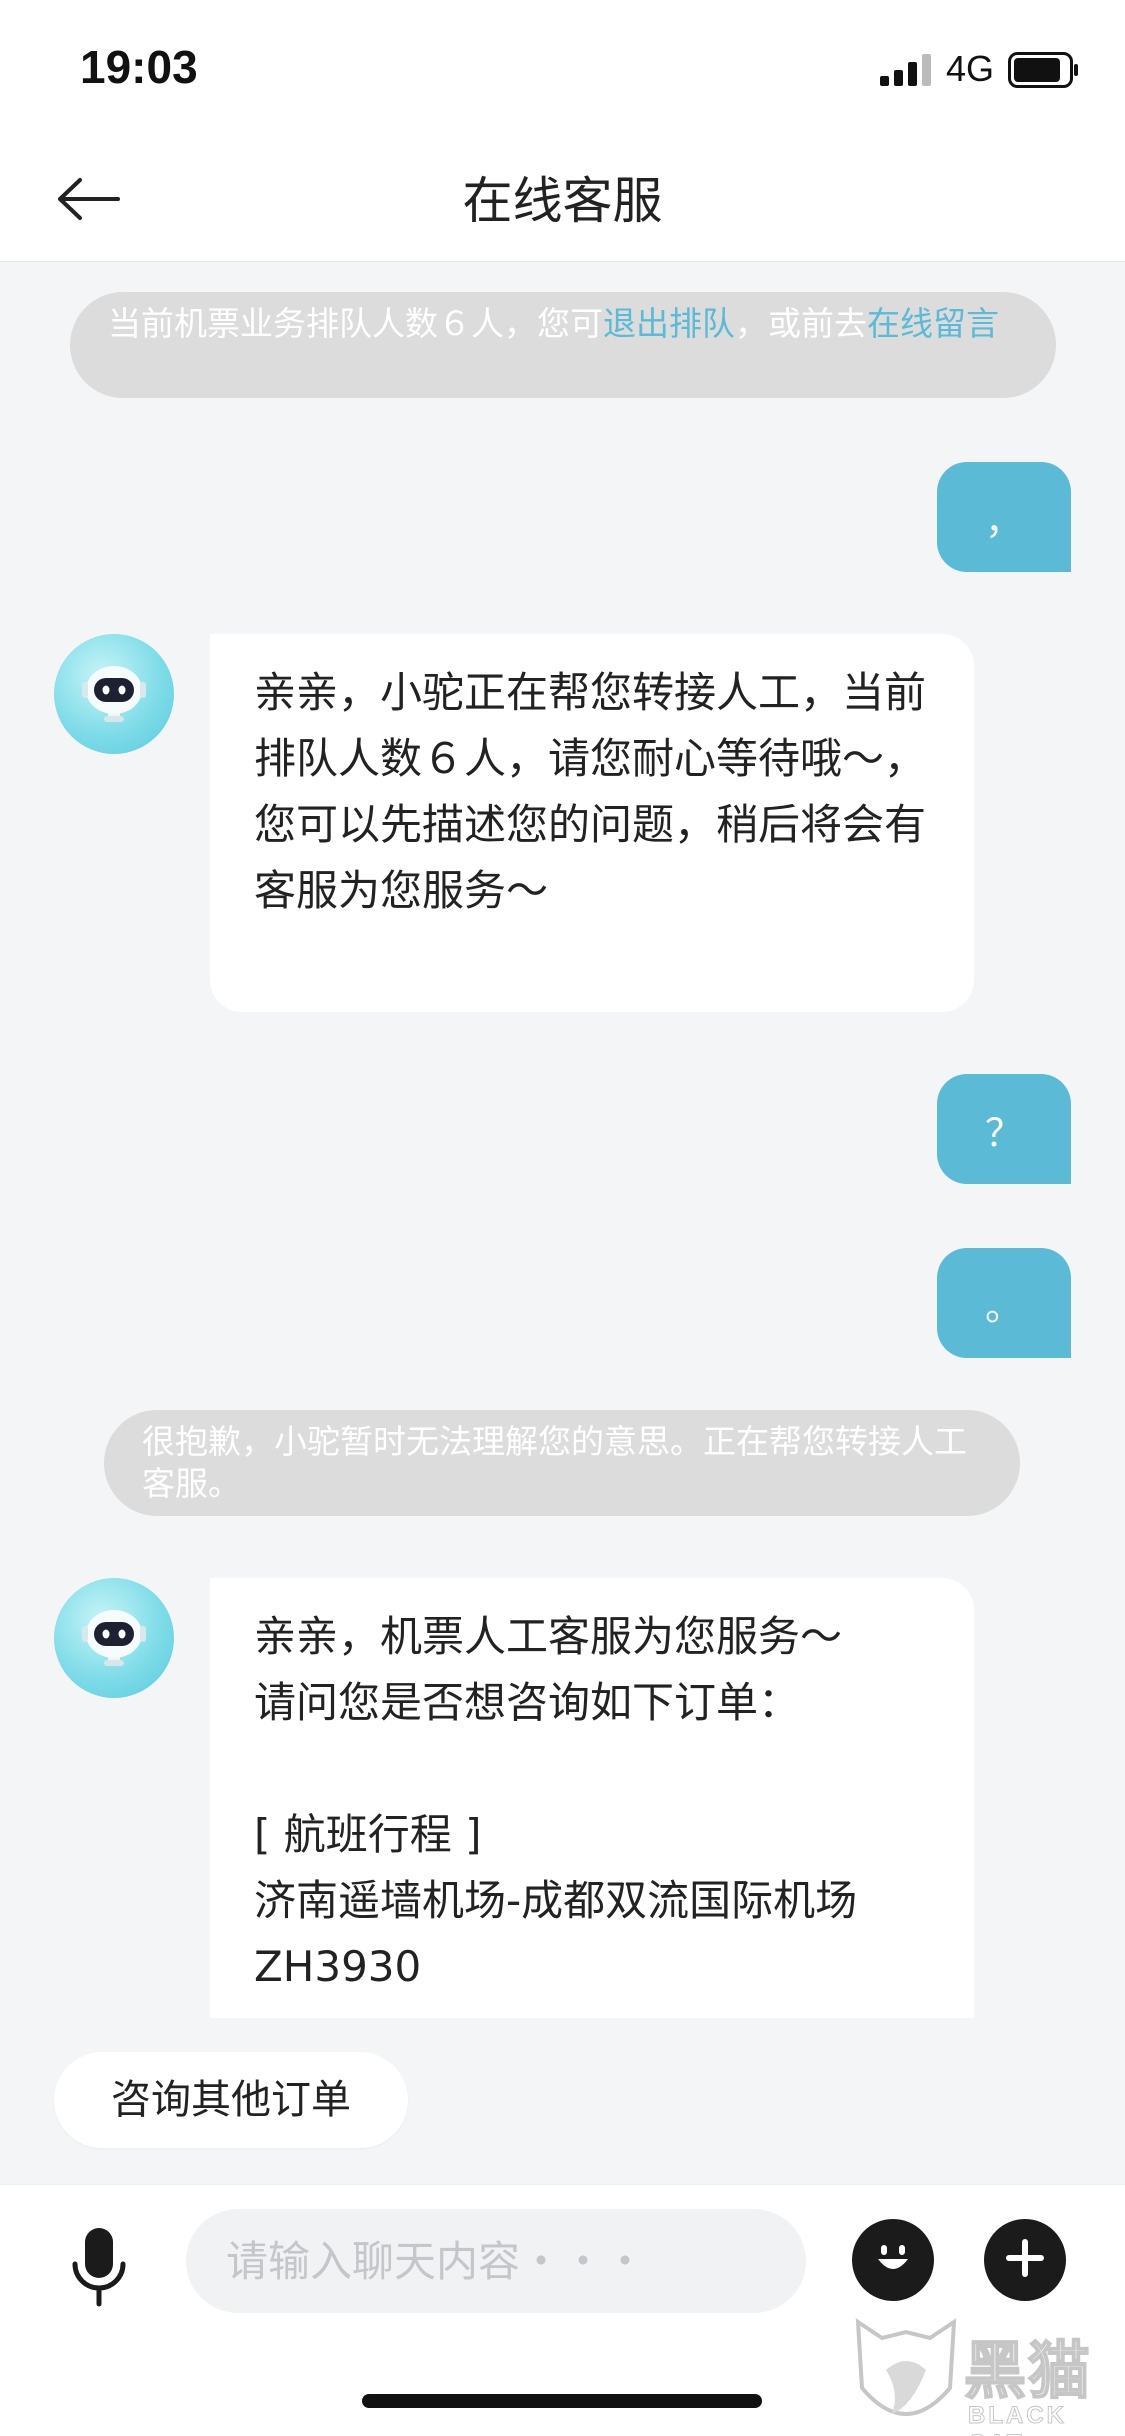  I want to click on user-message: ，, so click(1004, 517).